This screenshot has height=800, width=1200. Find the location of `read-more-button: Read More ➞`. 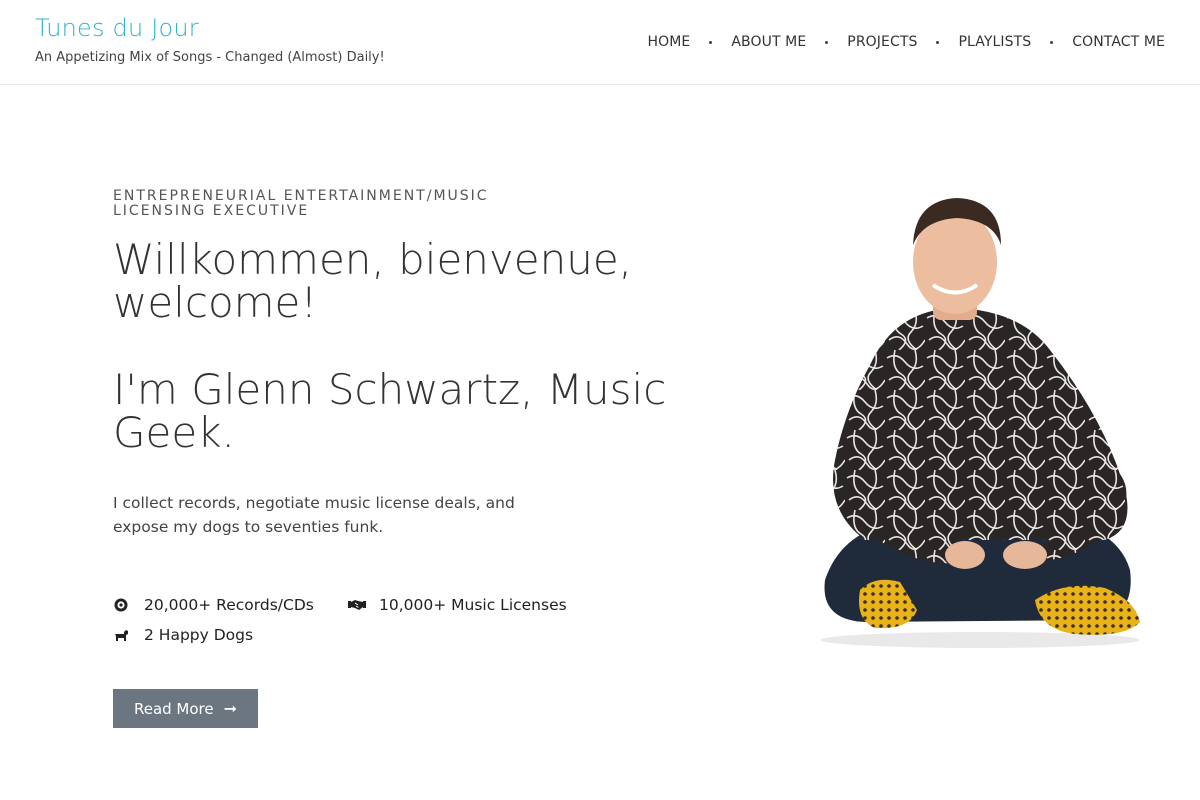

read-more-button: Read More ➞ is located at coordinates (185, 708).